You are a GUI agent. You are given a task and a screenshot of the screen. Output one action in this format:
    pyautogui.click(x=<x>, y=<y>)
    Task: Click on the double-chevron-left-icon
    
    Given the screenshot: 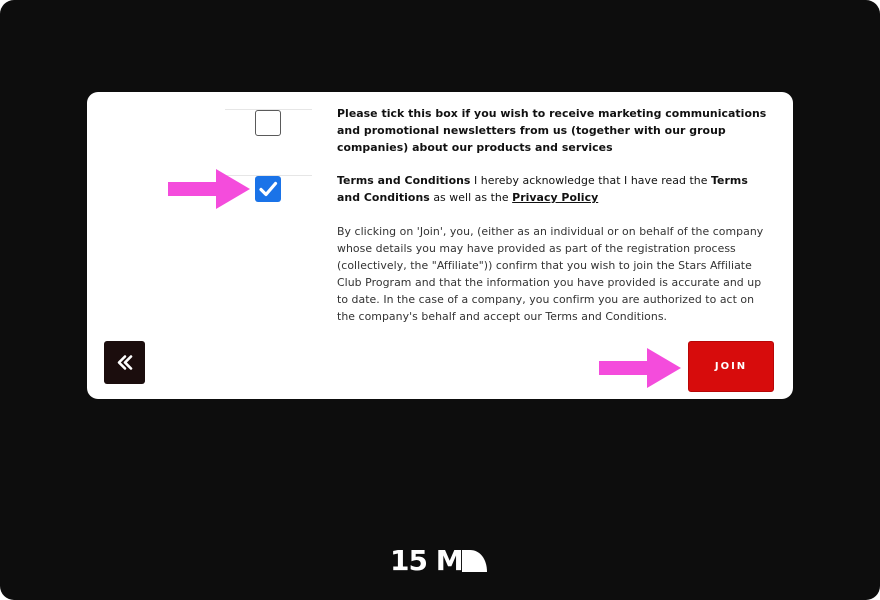 What is the action you would take?
    pyautogui.click(x=125, y=362)
    